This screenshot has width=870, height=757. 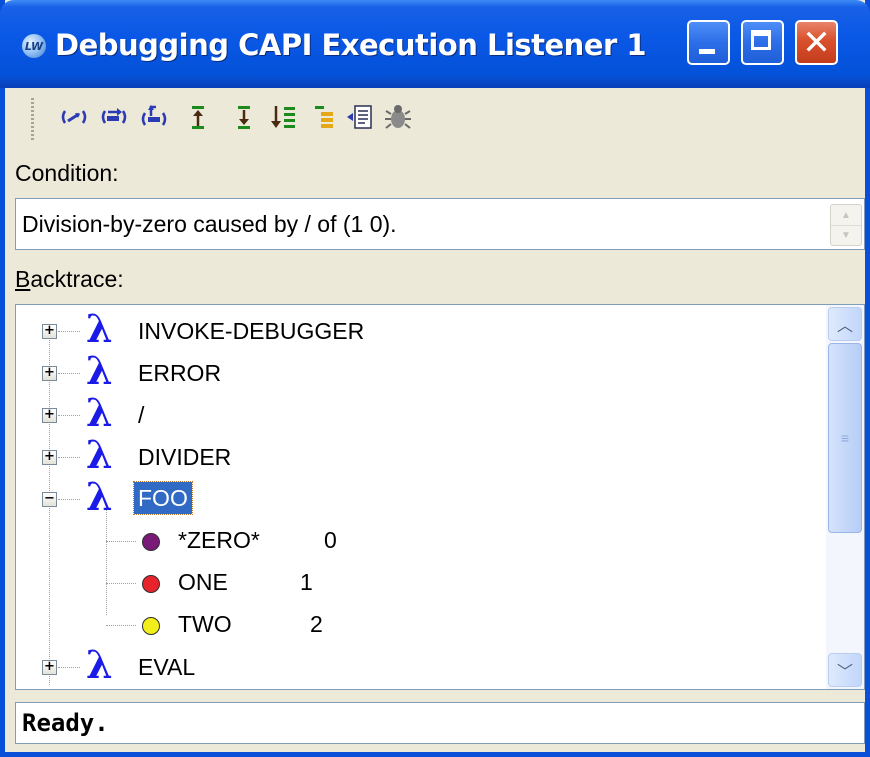 I want to click on title-bar: LW Debugging CAPI Execution Listener 1 ✕, so click(x=435, y=44).